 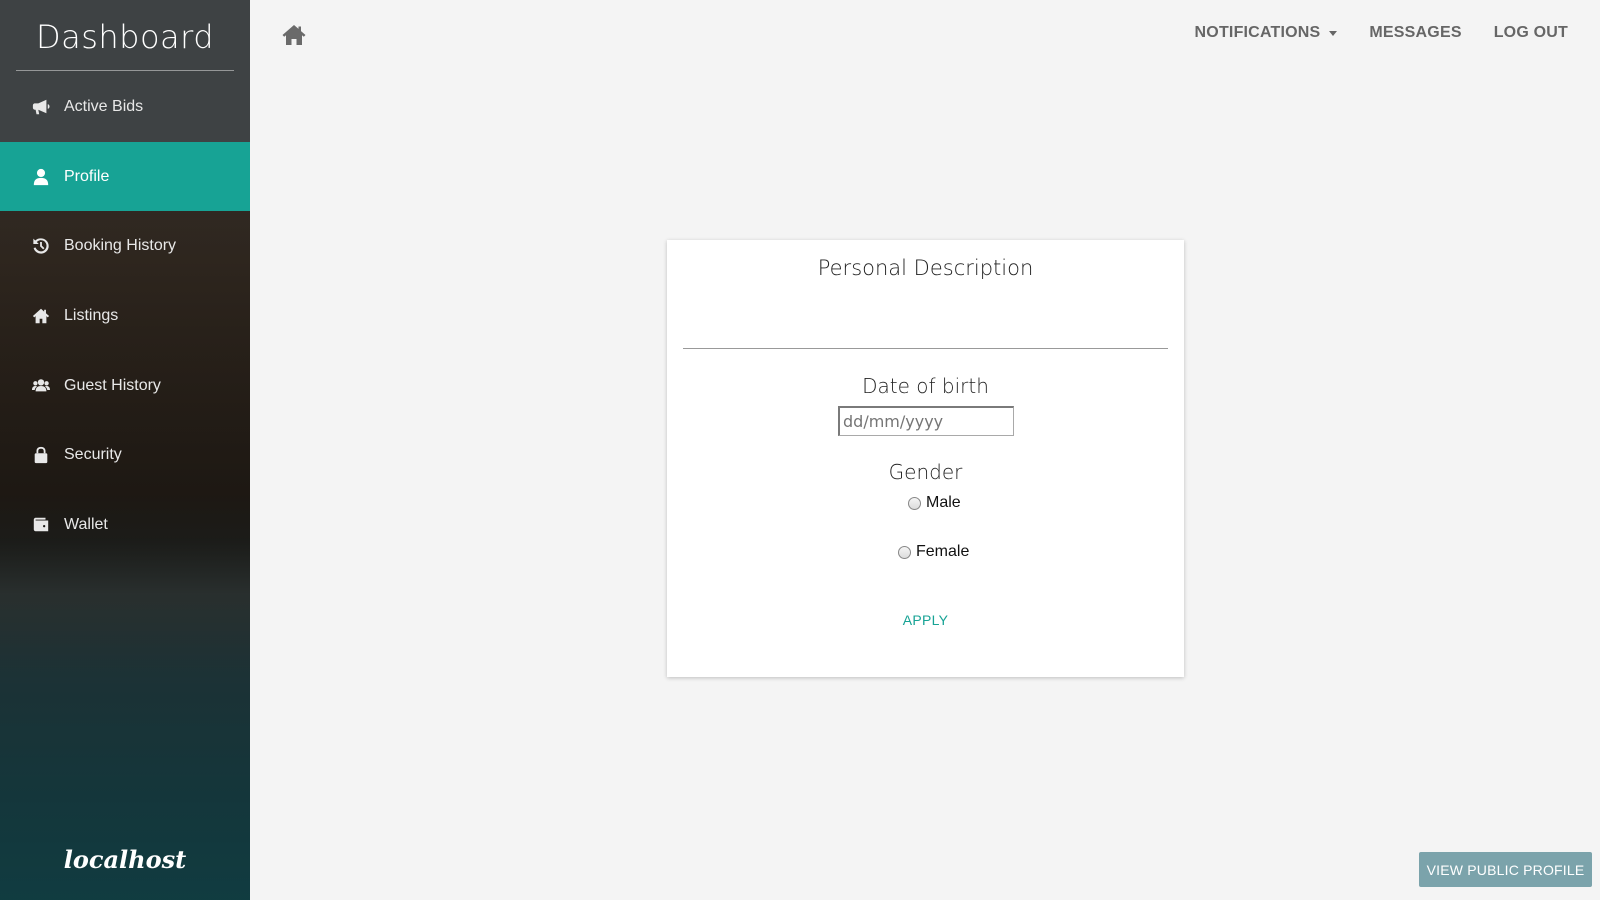 I want to click on home-button, so click(x=294, y=36).